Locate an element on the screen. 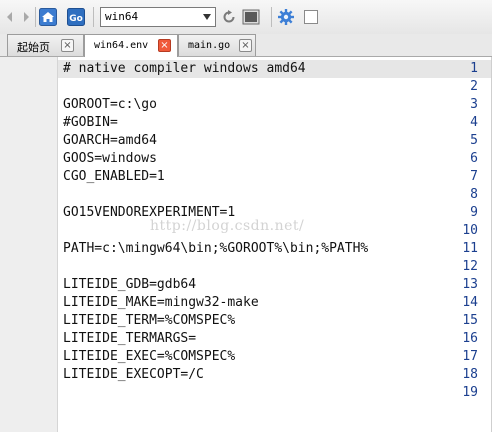 The height and width of the screenshot is (432, 492). code-line: # native compiler windows amd64 is located at coordinates (184, 69).